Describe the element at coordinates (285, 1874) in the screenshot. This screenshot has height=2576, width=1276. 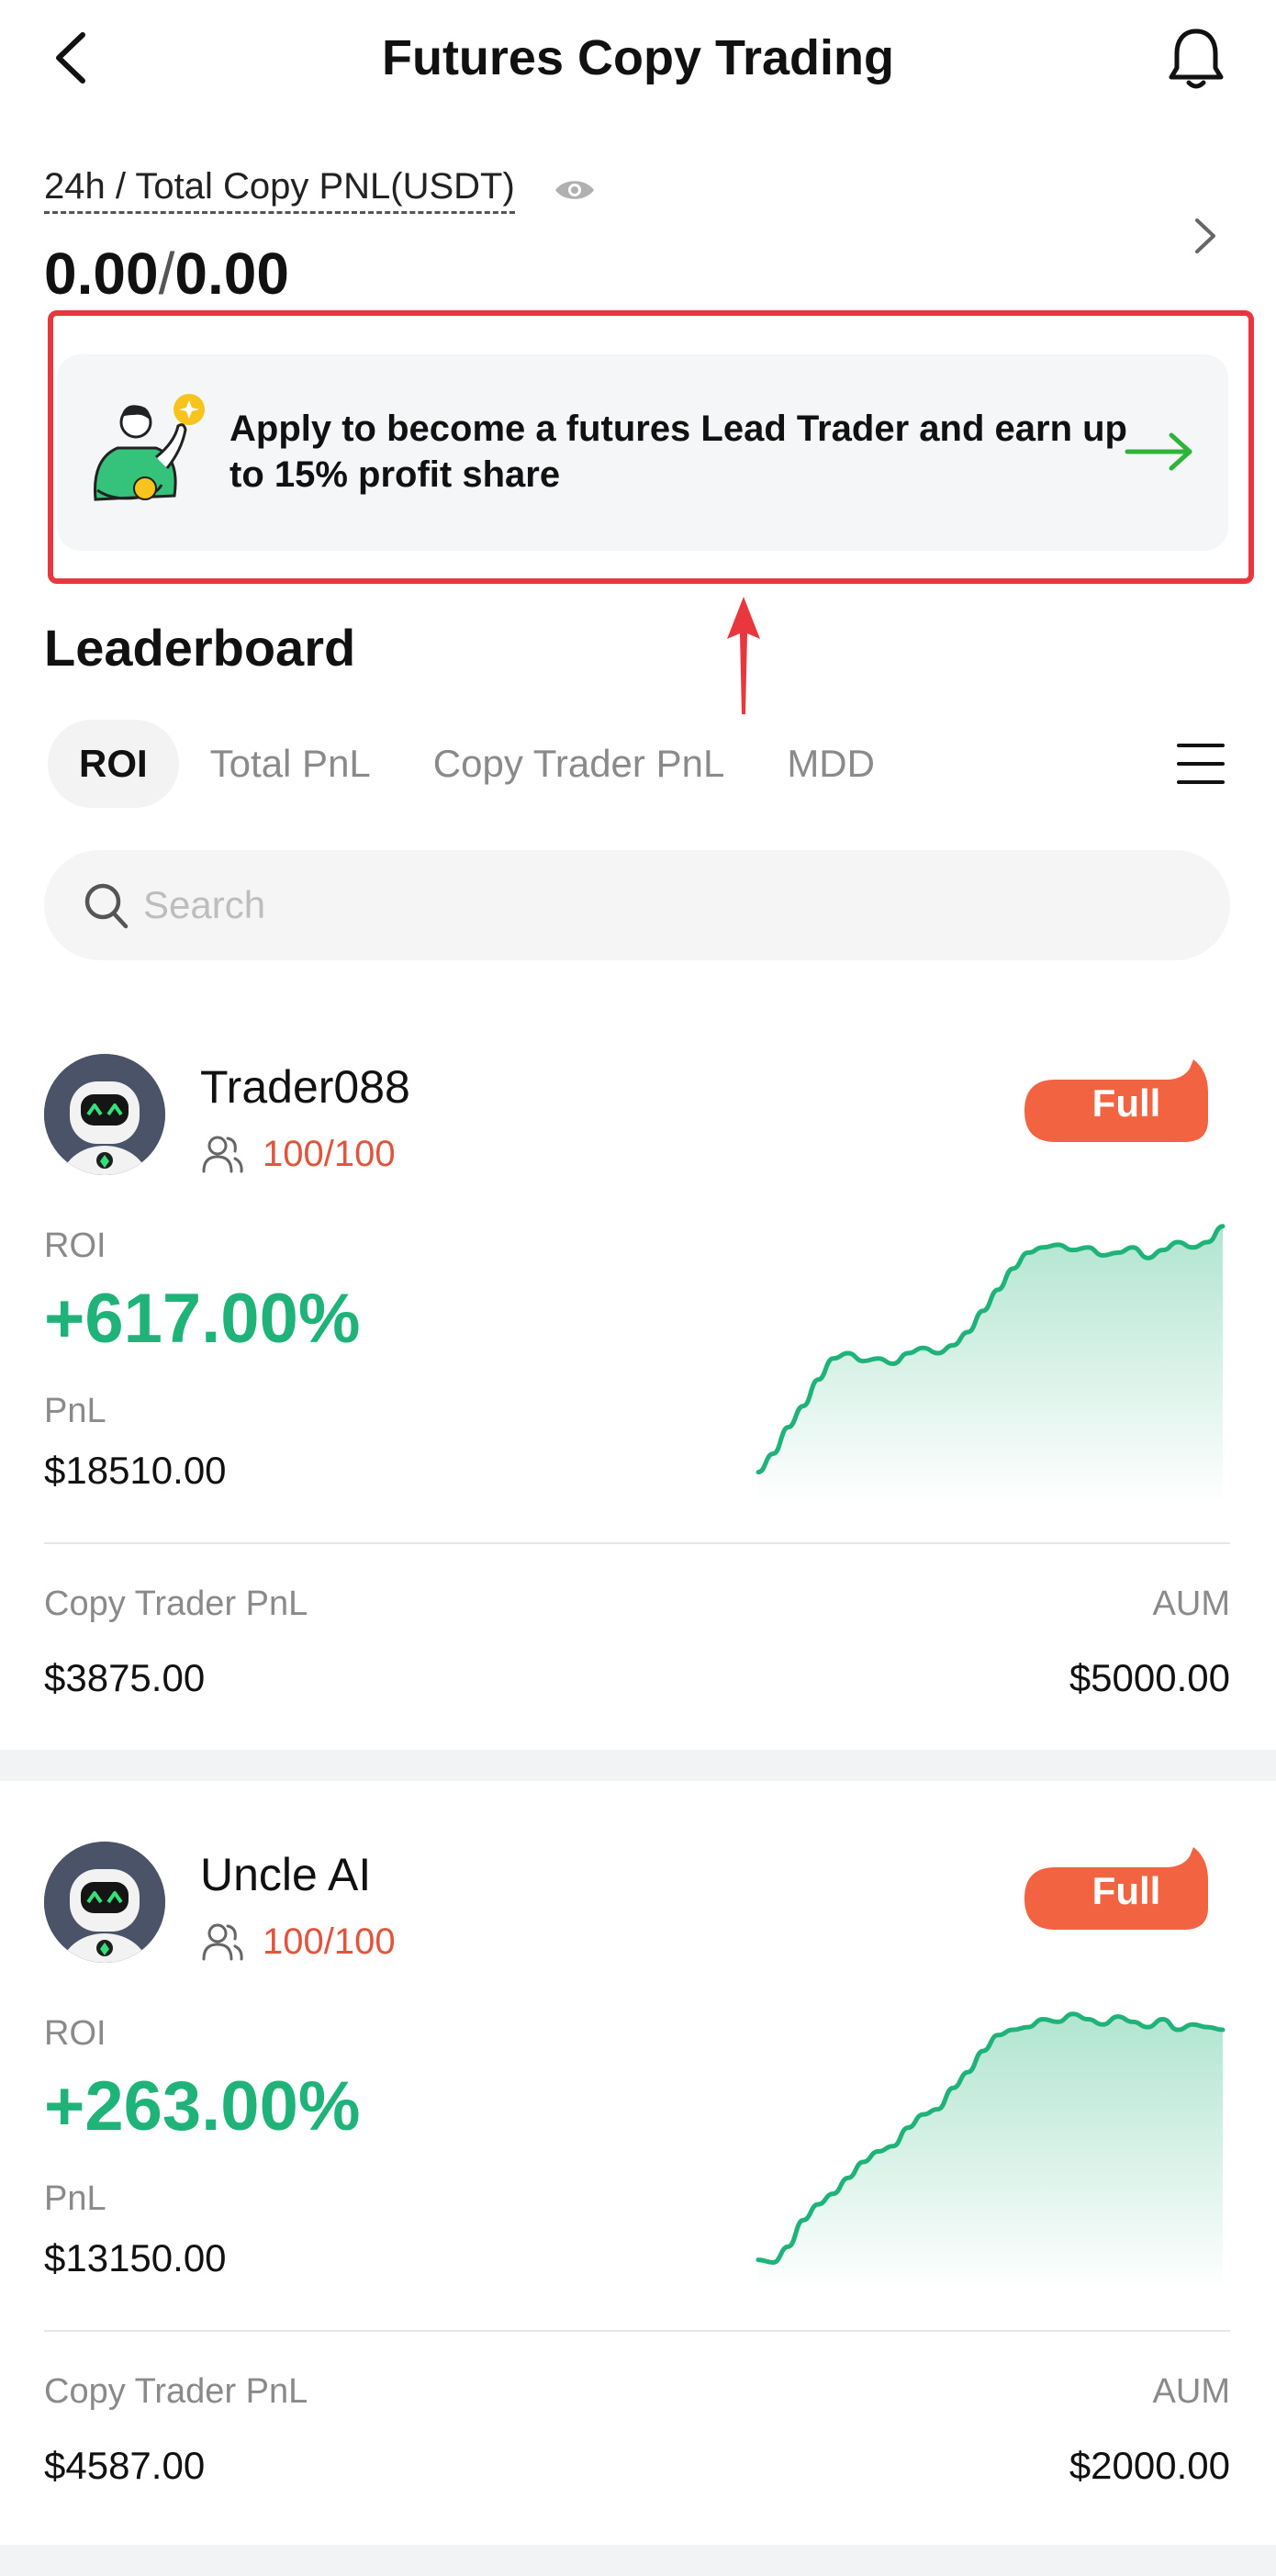
I see `trader-name: Uncle AI` at that location.